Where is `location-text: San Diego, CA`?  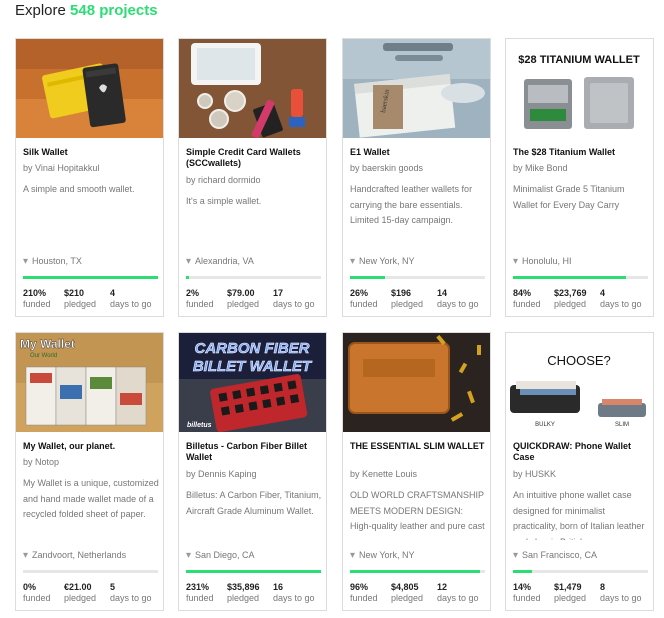 location-text: San Diego, CA is located at coordinates (225, 555).